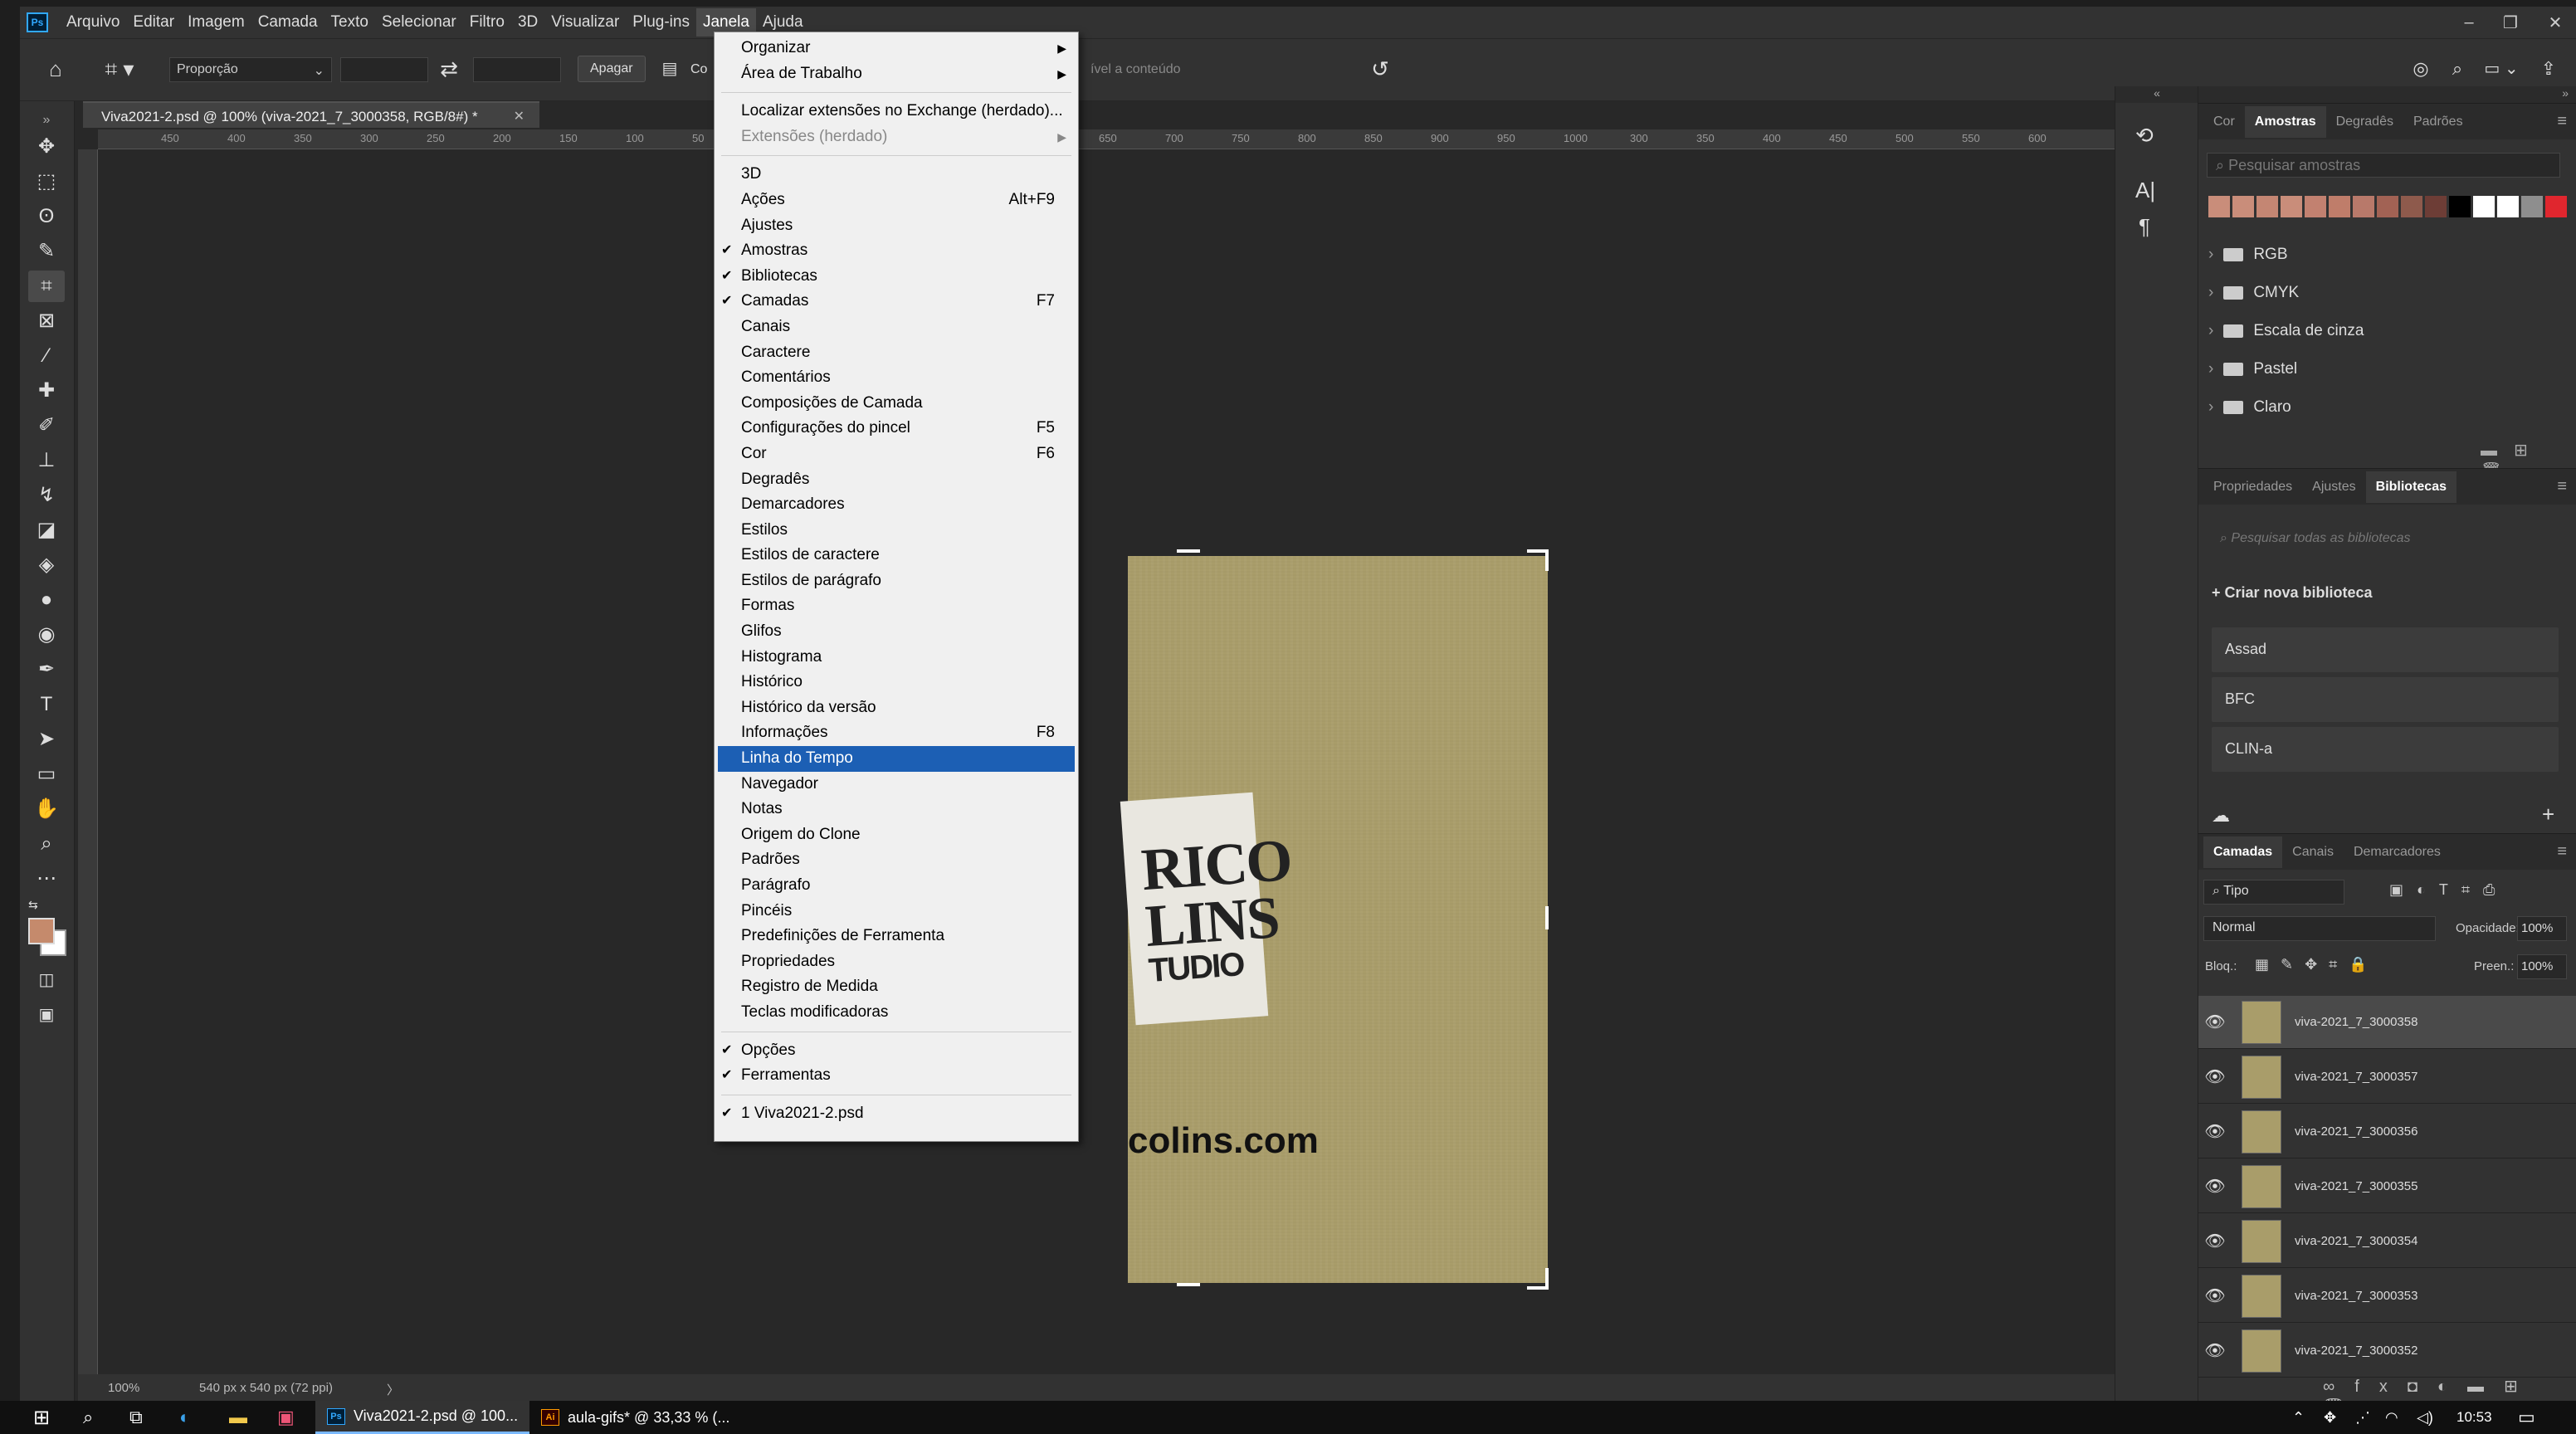 Image resolution: width=2576 pixels, height=1434 pixels. What do you see at coordinates (216, 23) in the screenshot?
I see `menu-imagem: Imagem` at bounding box center [216, 23].